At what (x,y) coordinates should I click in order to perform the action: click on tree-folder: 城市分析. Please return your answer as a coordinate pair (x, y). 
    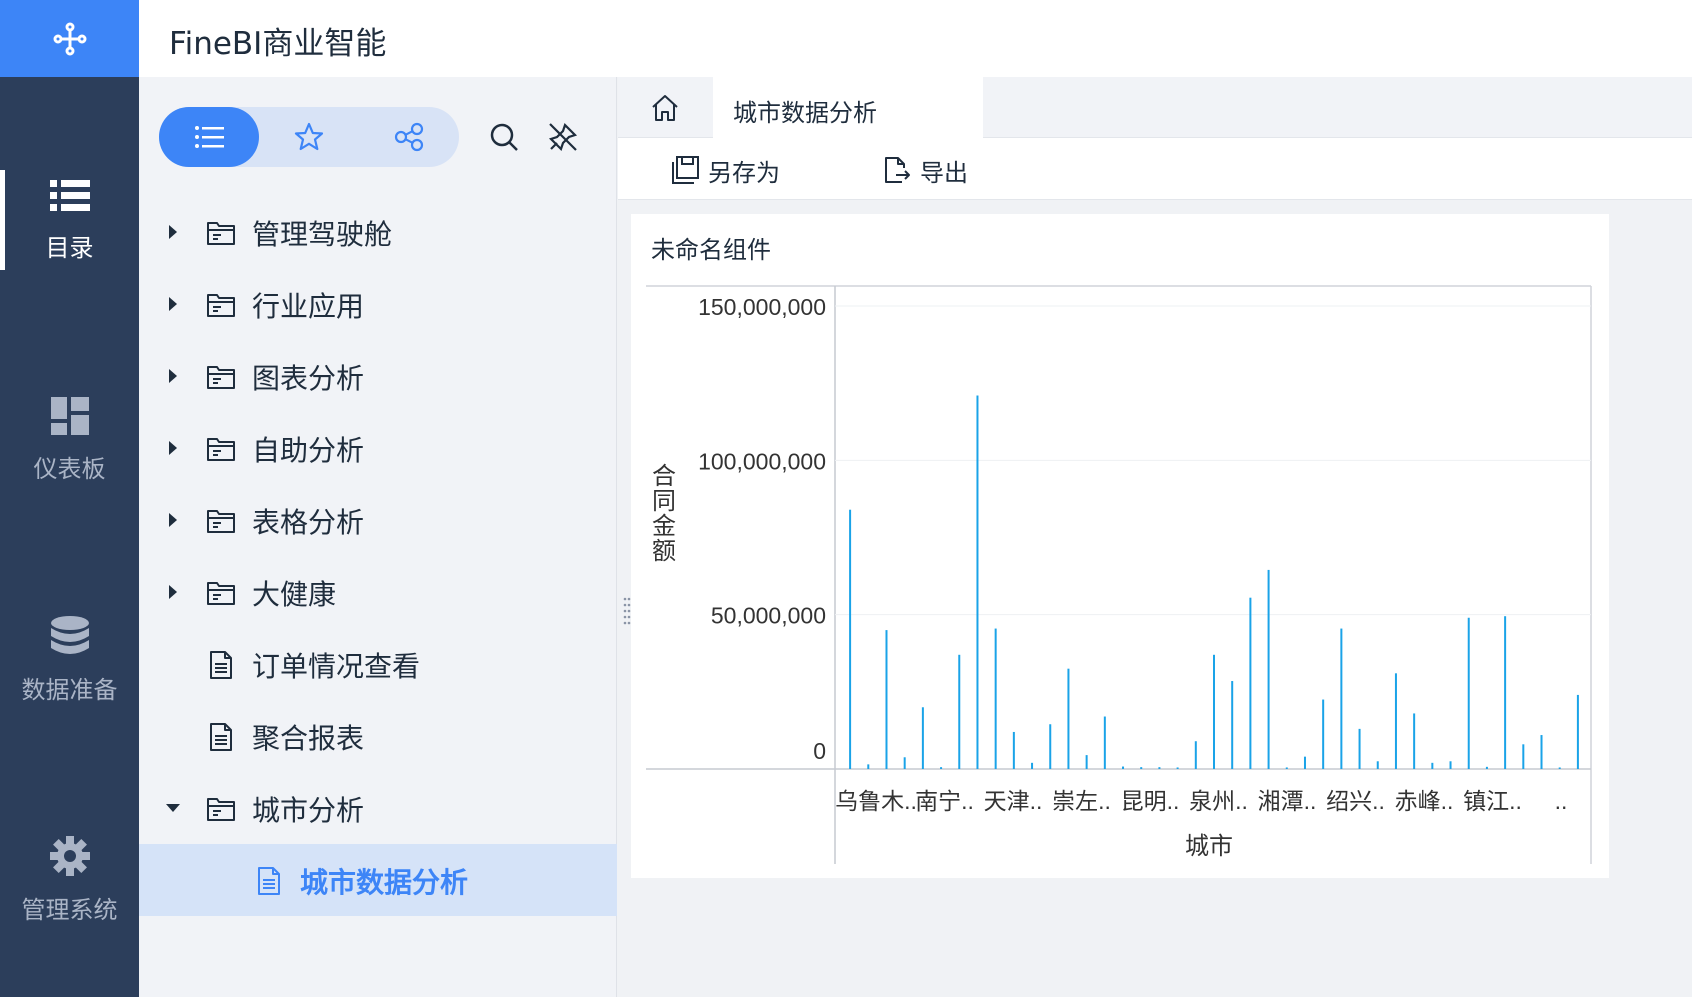
    Looking at the image, I should click on (378, 808).